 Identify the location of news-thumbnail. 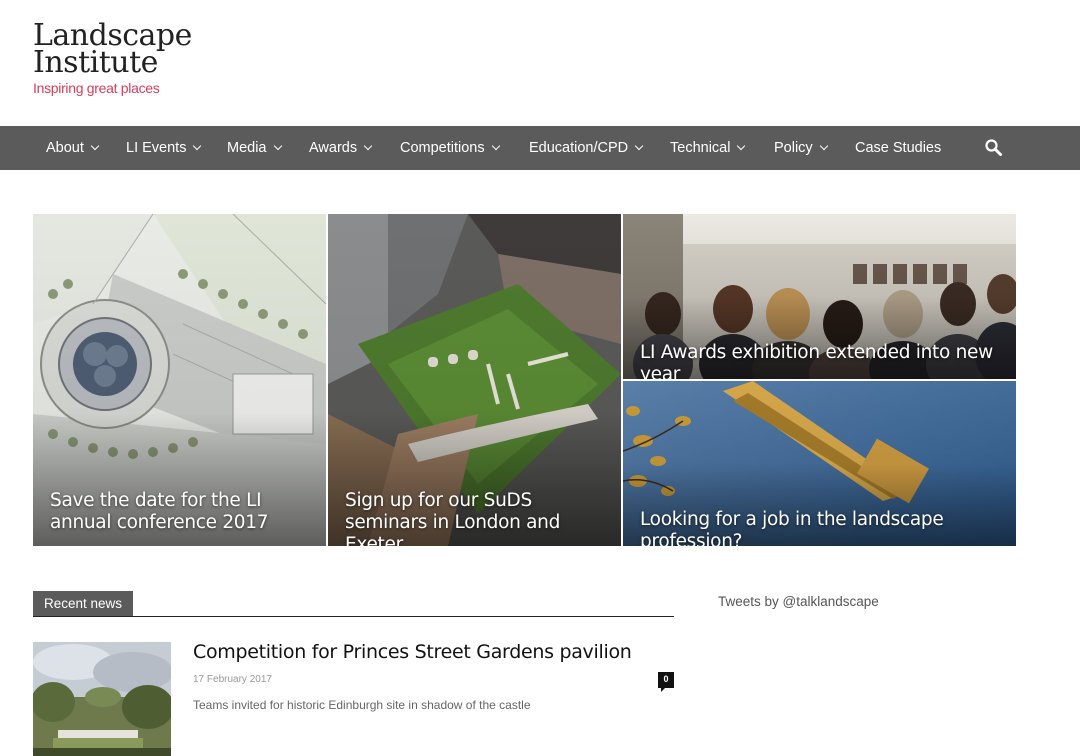
(102, 699).